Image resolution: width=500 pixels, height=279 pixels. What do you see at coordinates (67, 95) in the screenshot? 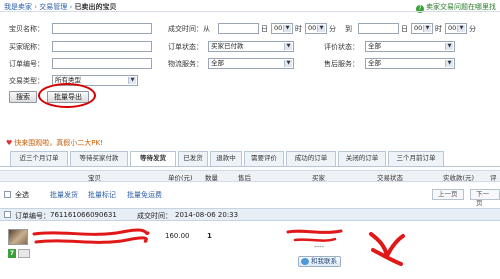
I see `annotation-circle` at bounding box center [67, 95].